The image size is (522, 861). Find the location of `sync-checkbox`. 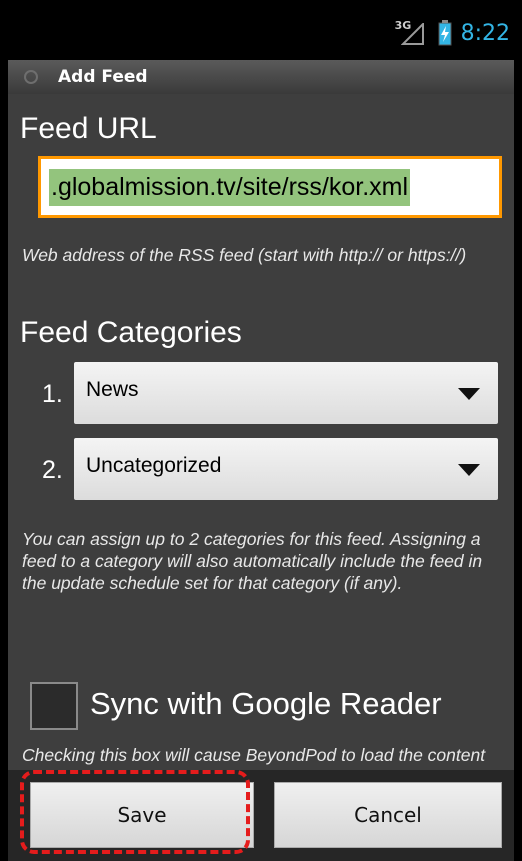

sync-checkbox is located at coordinates (54, 706).